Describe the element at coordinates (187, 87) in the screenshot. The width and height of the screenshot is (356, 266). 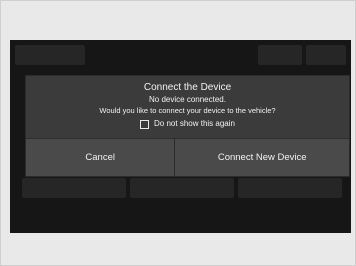
I see `dialog-title: Connect the Device` at that location.